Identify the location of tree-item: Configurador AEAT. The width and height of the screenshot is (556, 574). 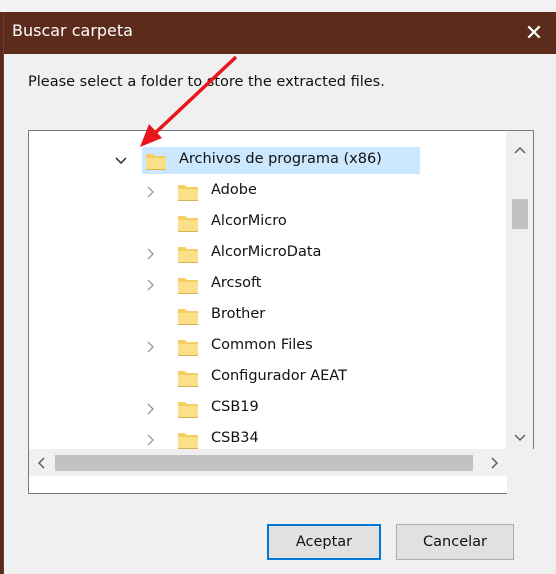
(268, 377).